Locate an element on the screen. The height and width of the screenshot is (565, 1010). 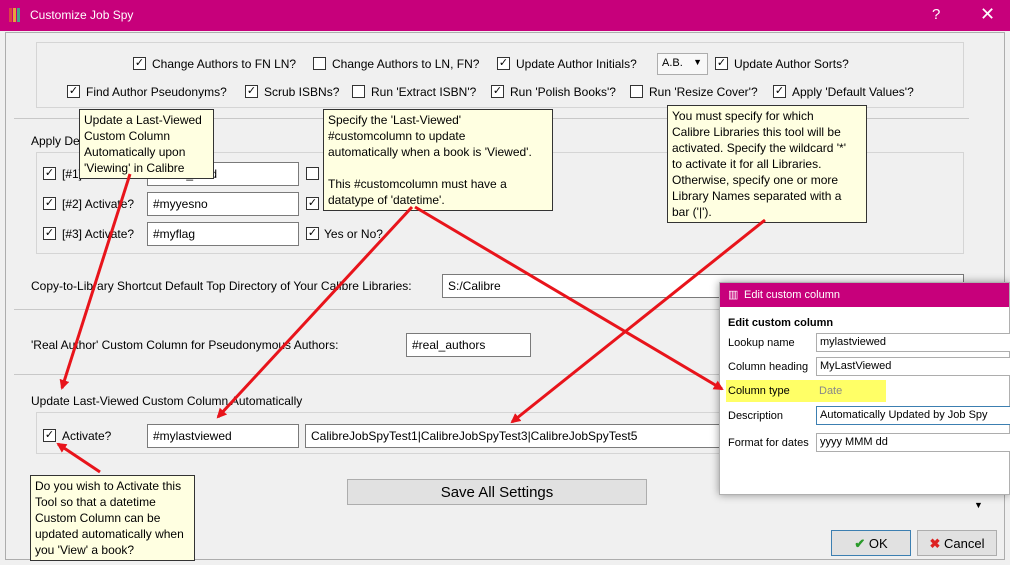
arrow-to-section-label is located at coordinates (95, 281).